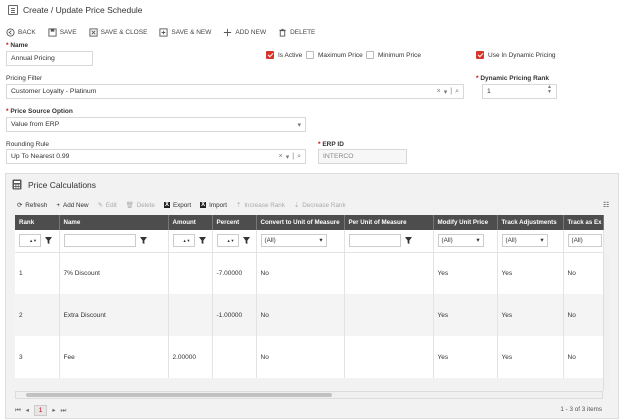 This screenshot has width=624, height=420. What do you see at coordinates (374, 241) in the screenshot?
I see `per-unit-filter-input` at bounding box center [374, 241].